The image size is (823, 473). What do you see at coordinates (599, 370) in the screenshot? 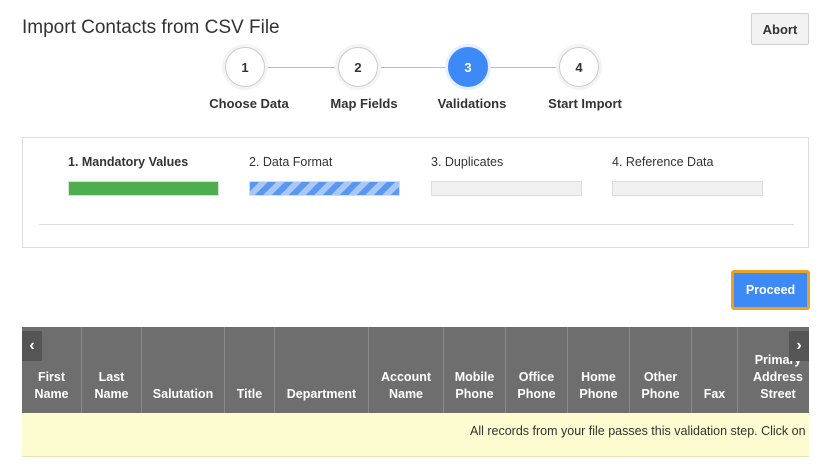
I see `column-header-home-phone: Home Phone` at bounding box center [599, 370].